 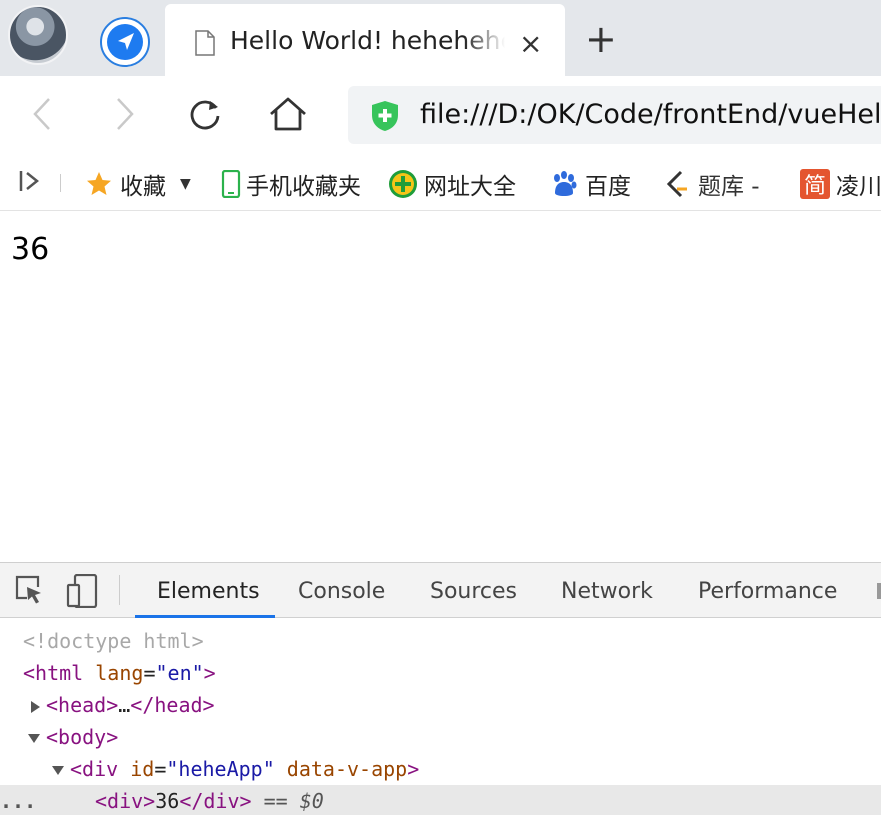 I want to click on reload-icon, so click(x=205, y=115).